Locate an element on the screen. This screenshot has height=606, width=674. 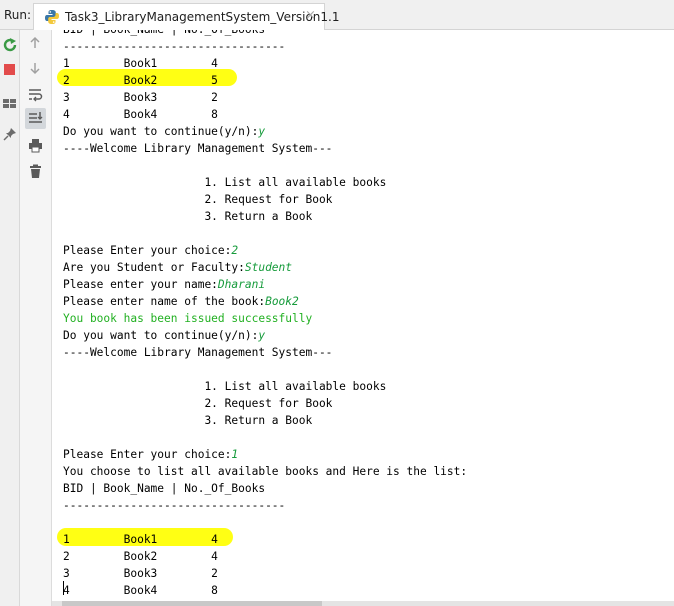
console-line: Please enter name of the book:Book2 is located at coordinates (265, 301).